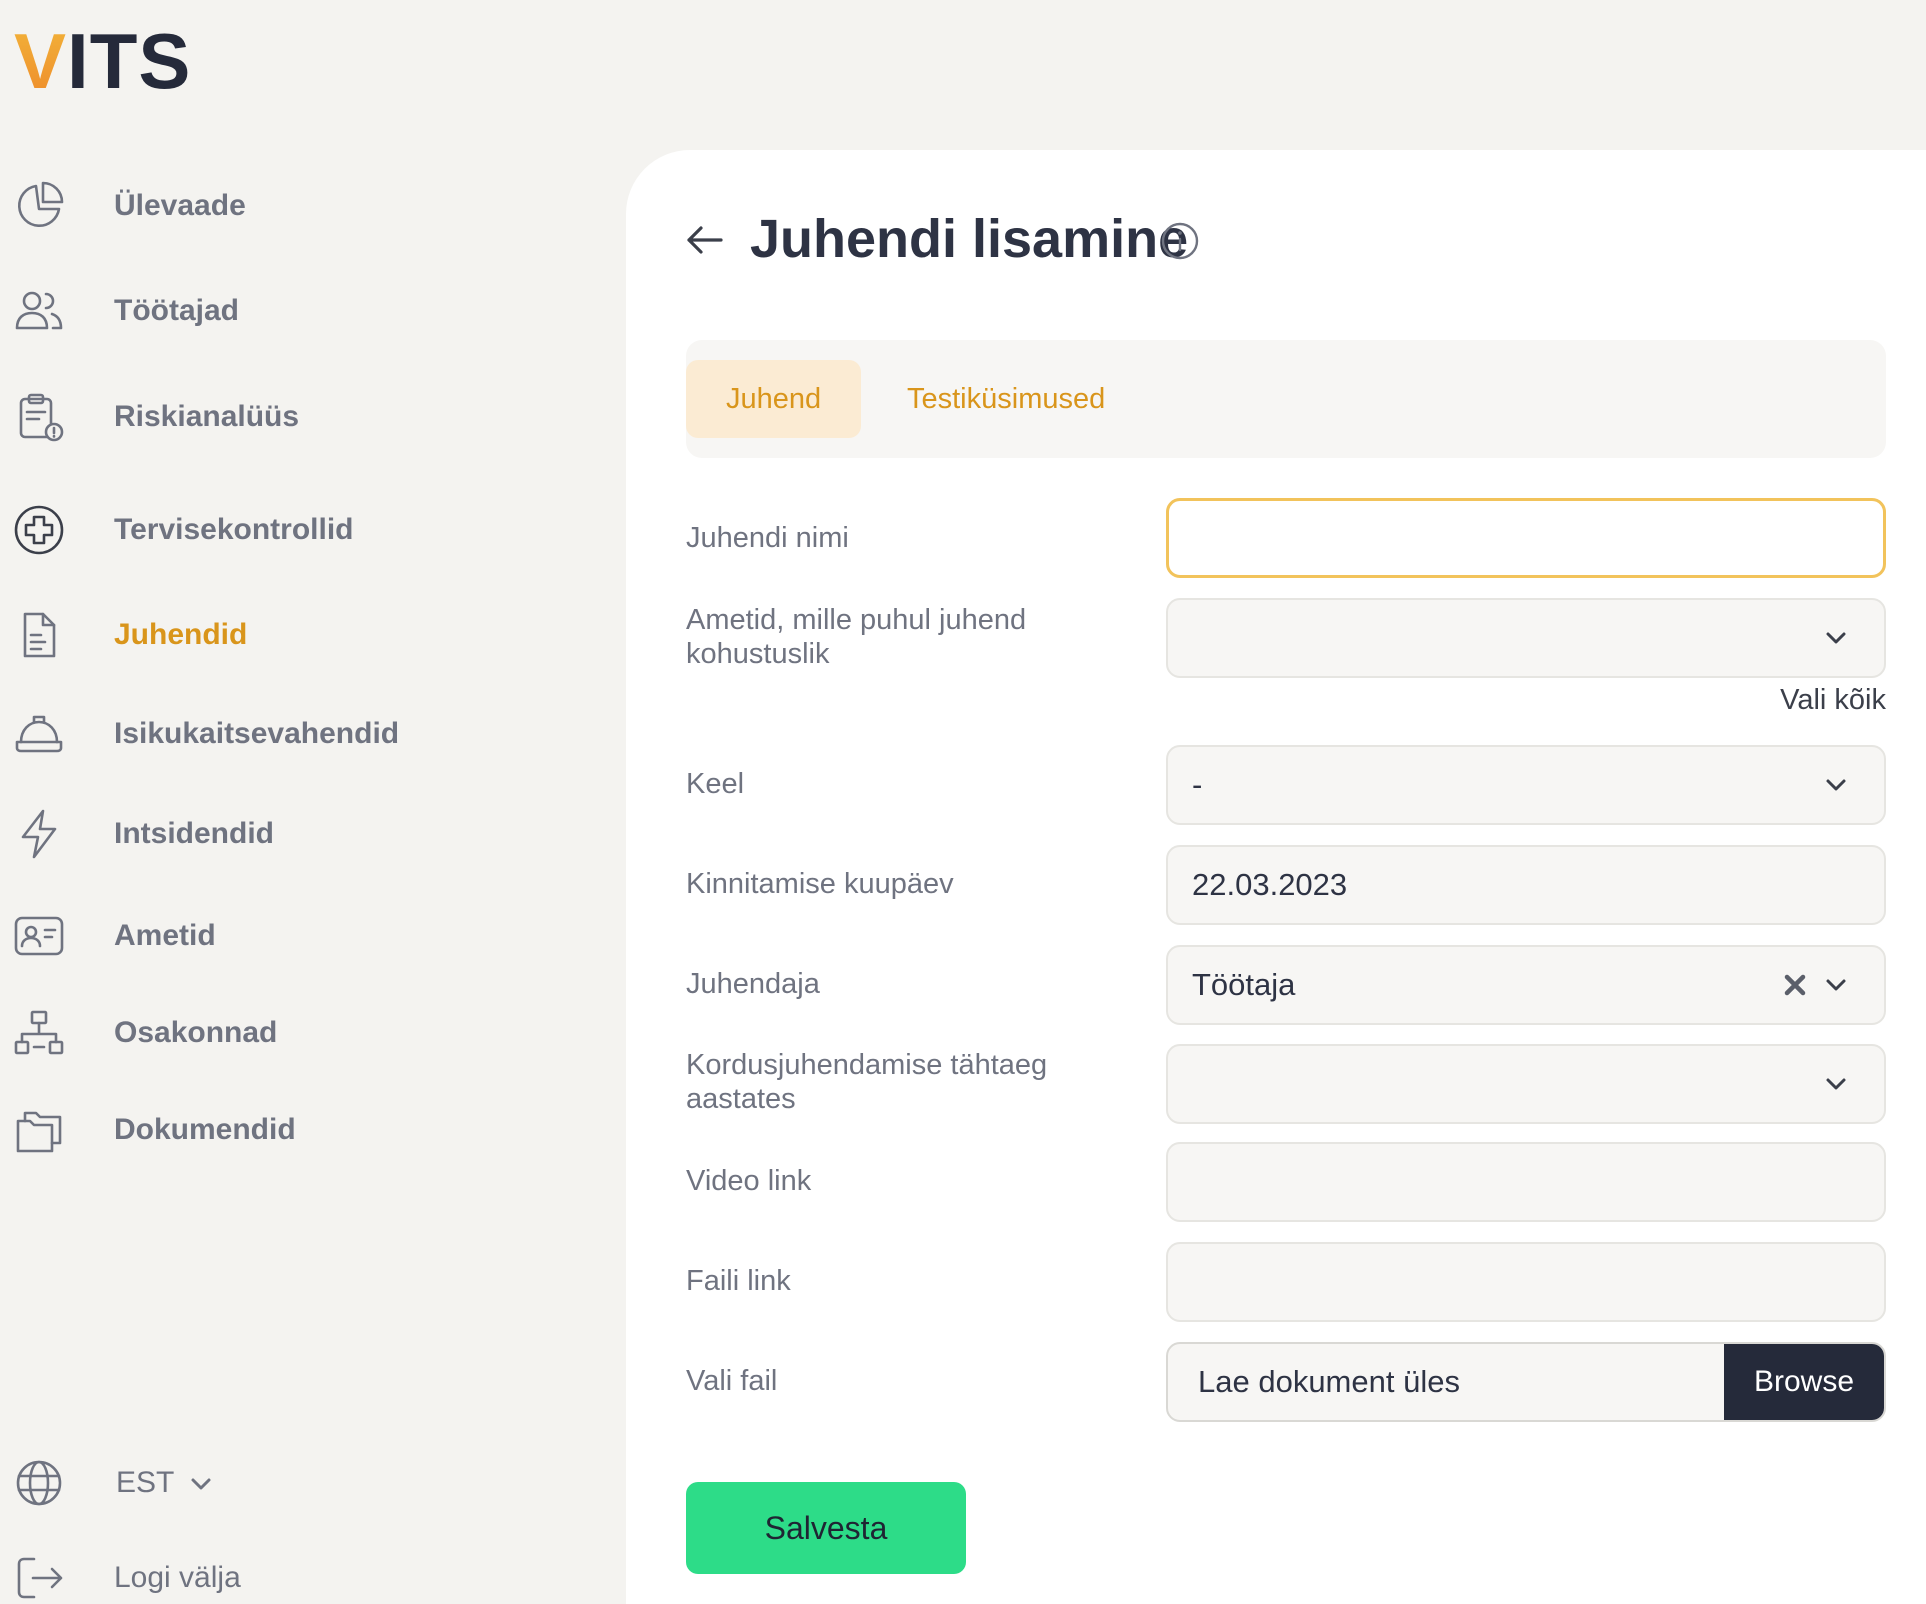  I want to click on sidebar-item-tootajad: Töötajad, so click(300, 311).